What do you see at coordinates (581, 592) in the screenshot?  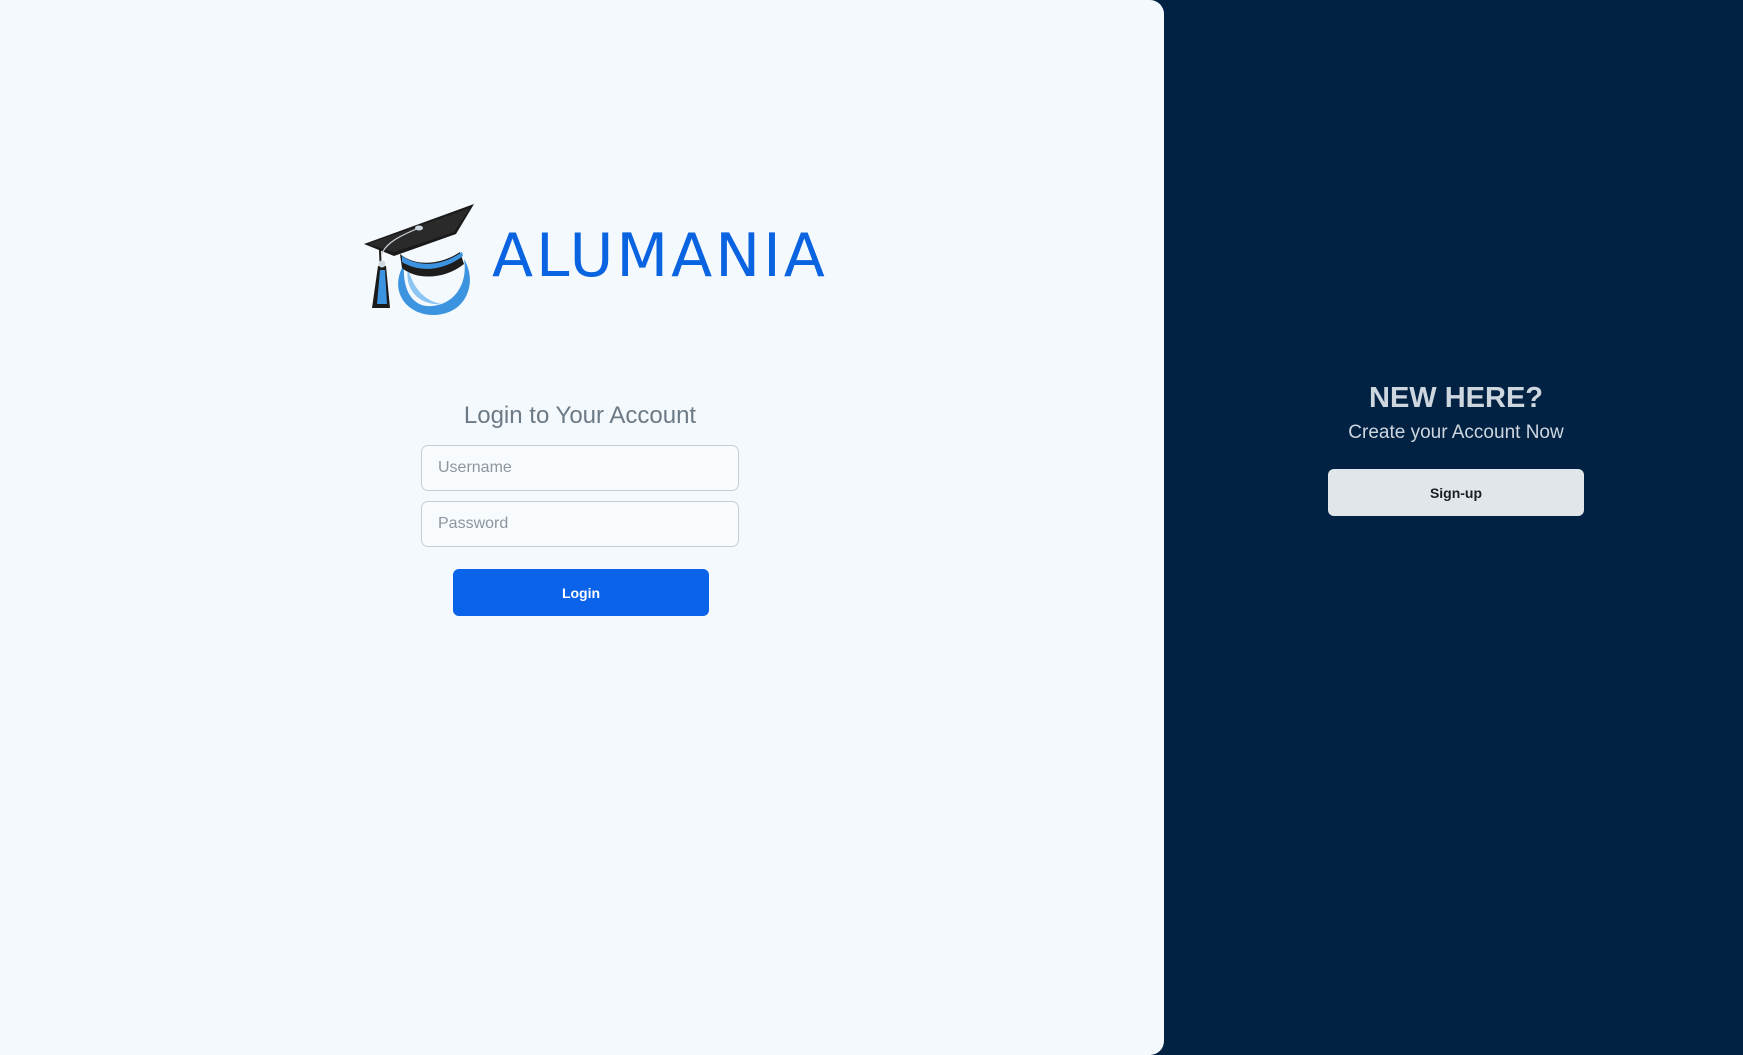 I see `login-button: Login` at bounding box center [581, 592].